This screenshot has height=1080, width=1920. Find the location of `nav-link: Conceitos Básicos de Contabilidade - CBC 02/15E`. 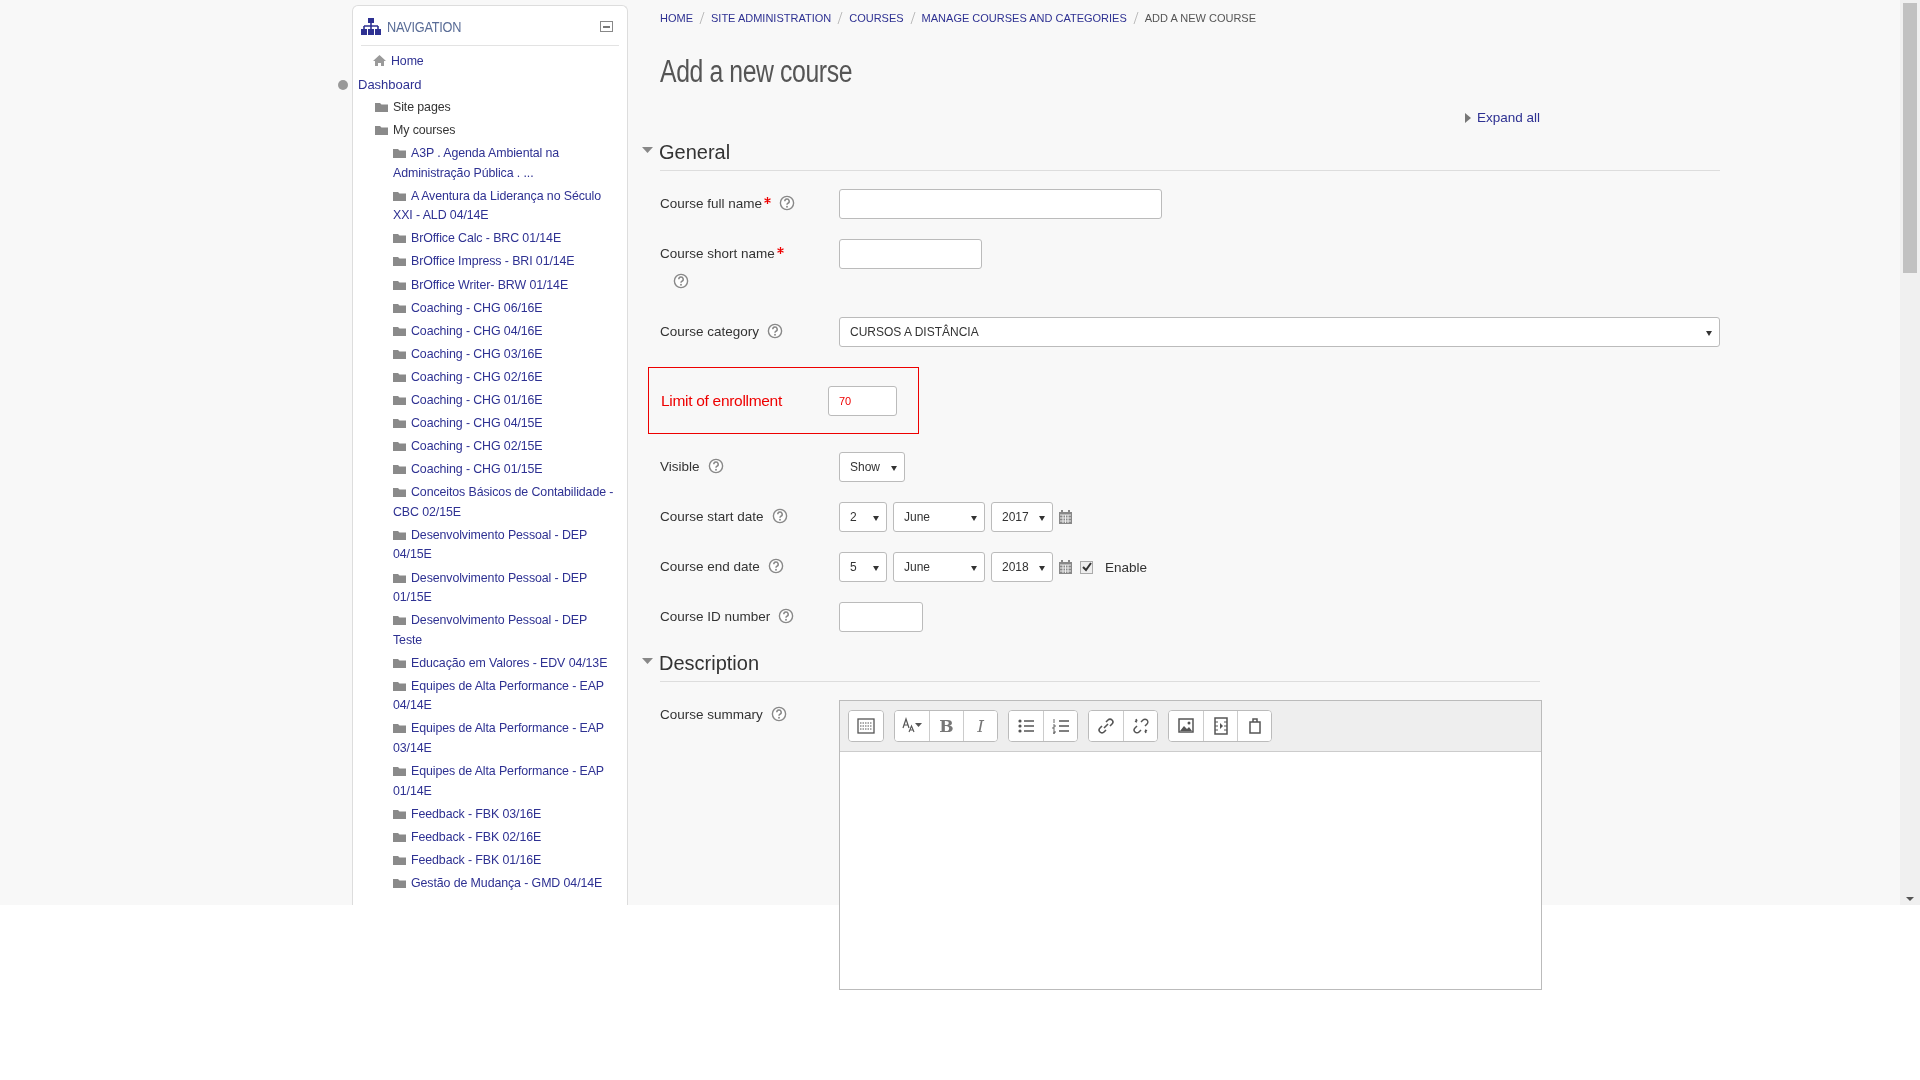

nav-link: Conceitos Básicos de Contabilidade - CBC 02/15E is located at coordinates (506, 503).